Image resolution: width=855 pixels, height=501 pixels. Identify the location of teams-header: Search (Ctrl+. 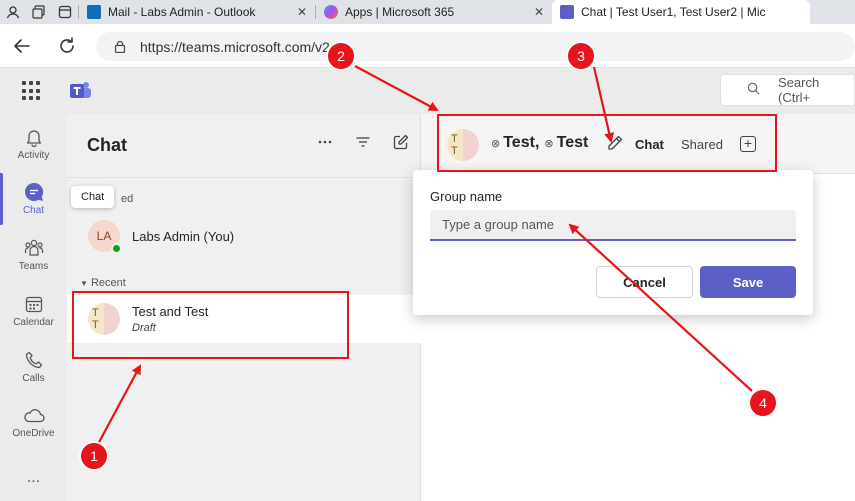
(427, 91).